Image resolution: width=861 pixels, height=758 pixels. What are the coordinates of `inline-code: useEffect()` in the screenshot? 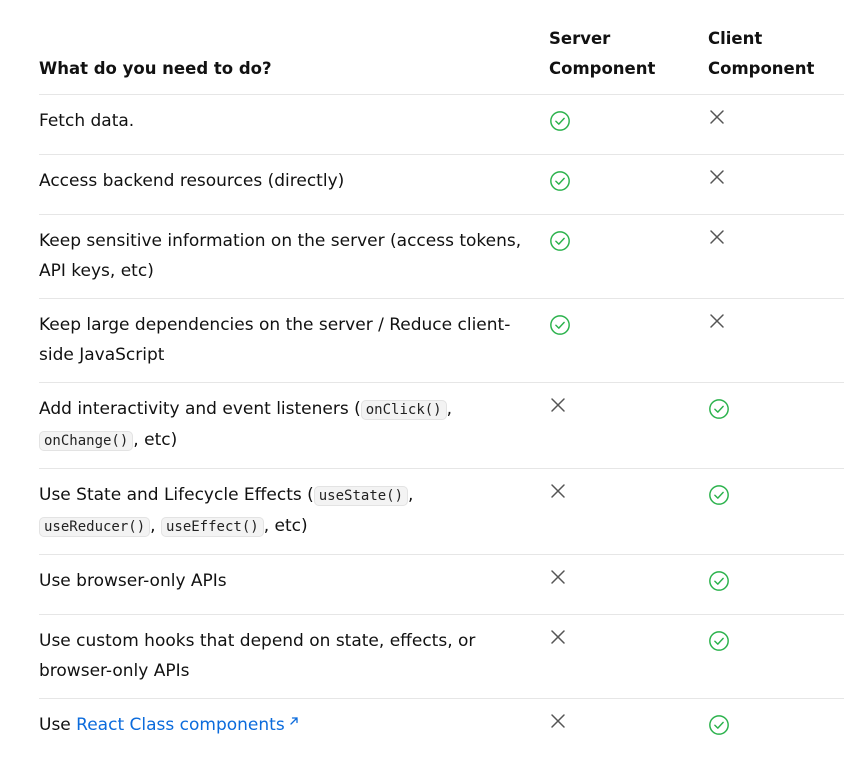 It's located at (212, 527).